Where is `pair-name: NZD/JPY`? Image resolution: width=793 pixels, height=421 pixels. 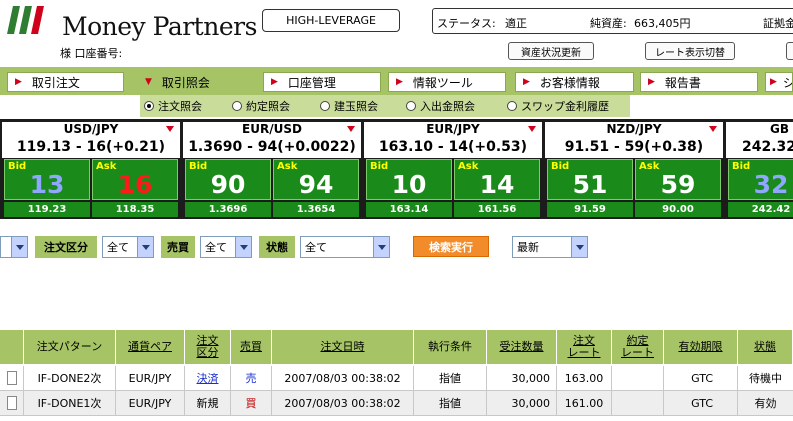
pair-name: NZD/JPY is located at coordinates (634, 129).